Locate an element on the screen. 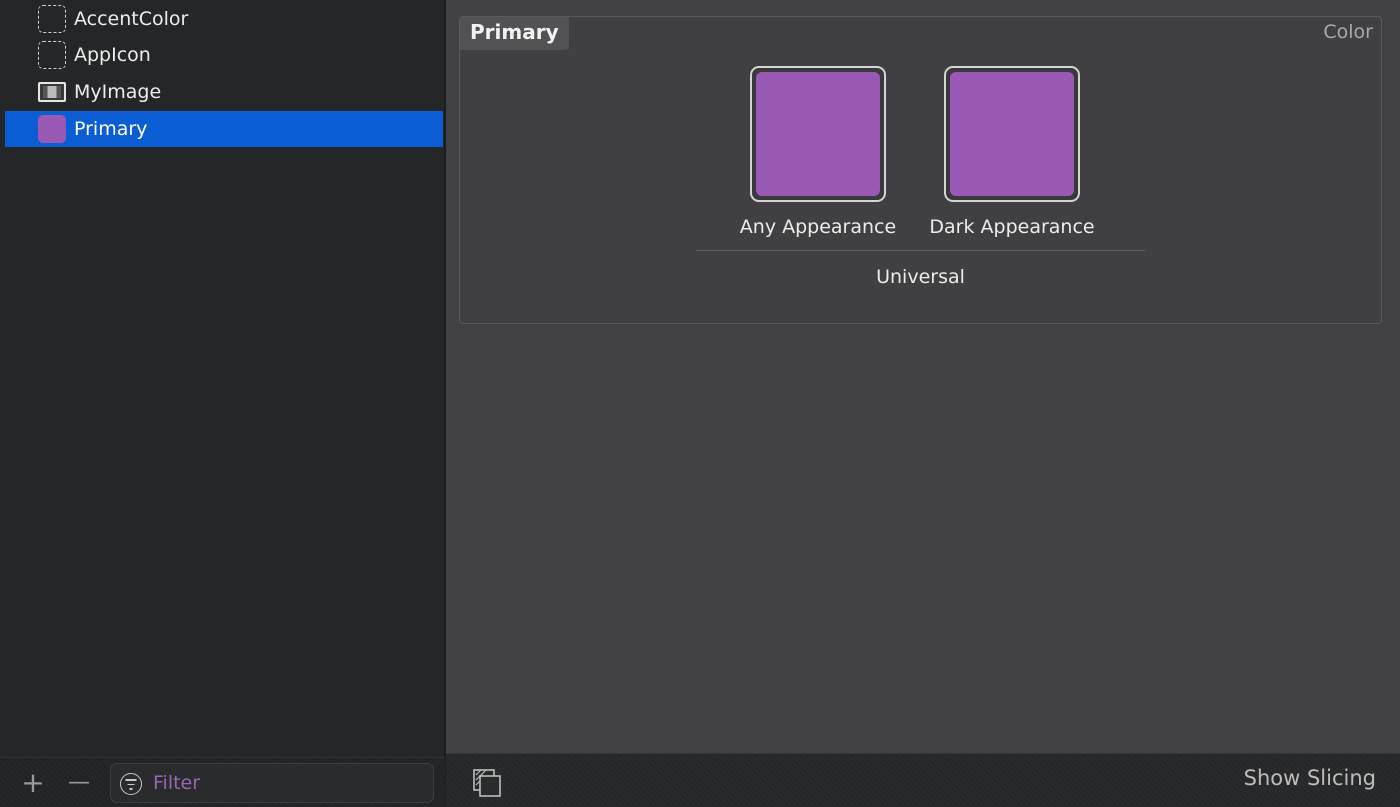 The image size is (1400, 807). image-set-icon is located at coordinates (52, 92).